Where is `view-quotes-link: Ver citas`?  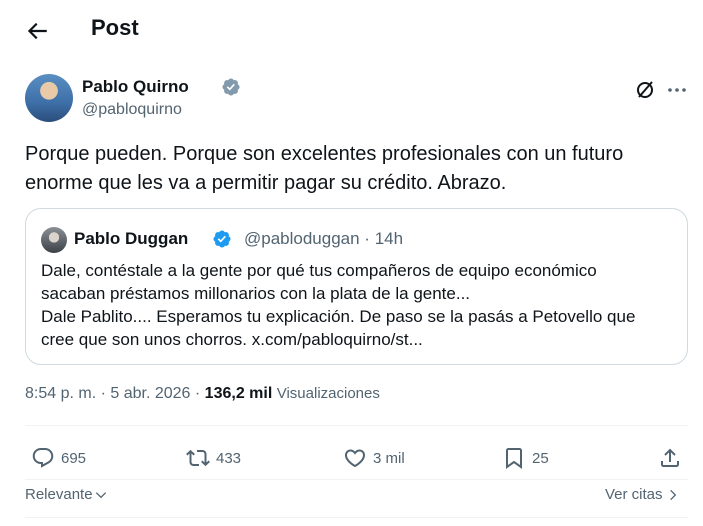 view-quotes-link: Ver citas is located at coordinates (642, 494).